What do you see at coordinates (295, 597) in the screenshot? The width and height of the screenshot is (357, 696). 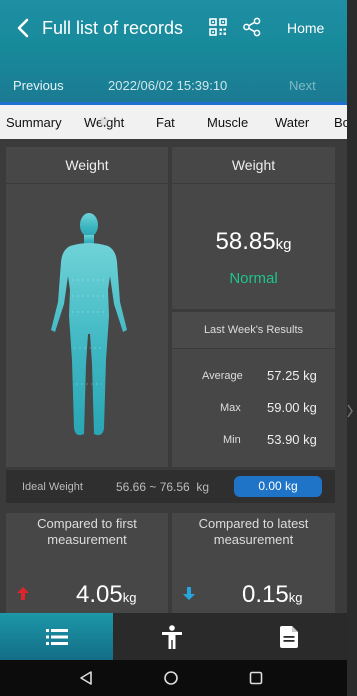 I see `compare-latest-unit: kg` at bounding box center [295, 597].